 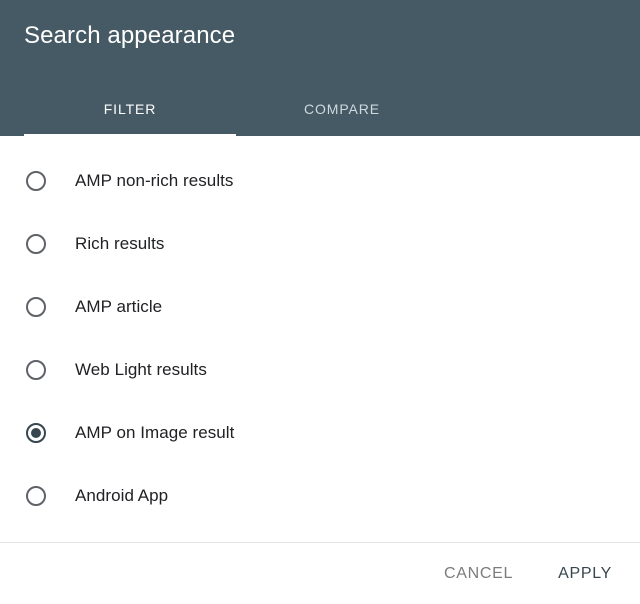 What do you see at coordinates (154, 180) in the screenshot?
I see `list-item-label: AMP non-rich results` at bounding box center [154, 180].